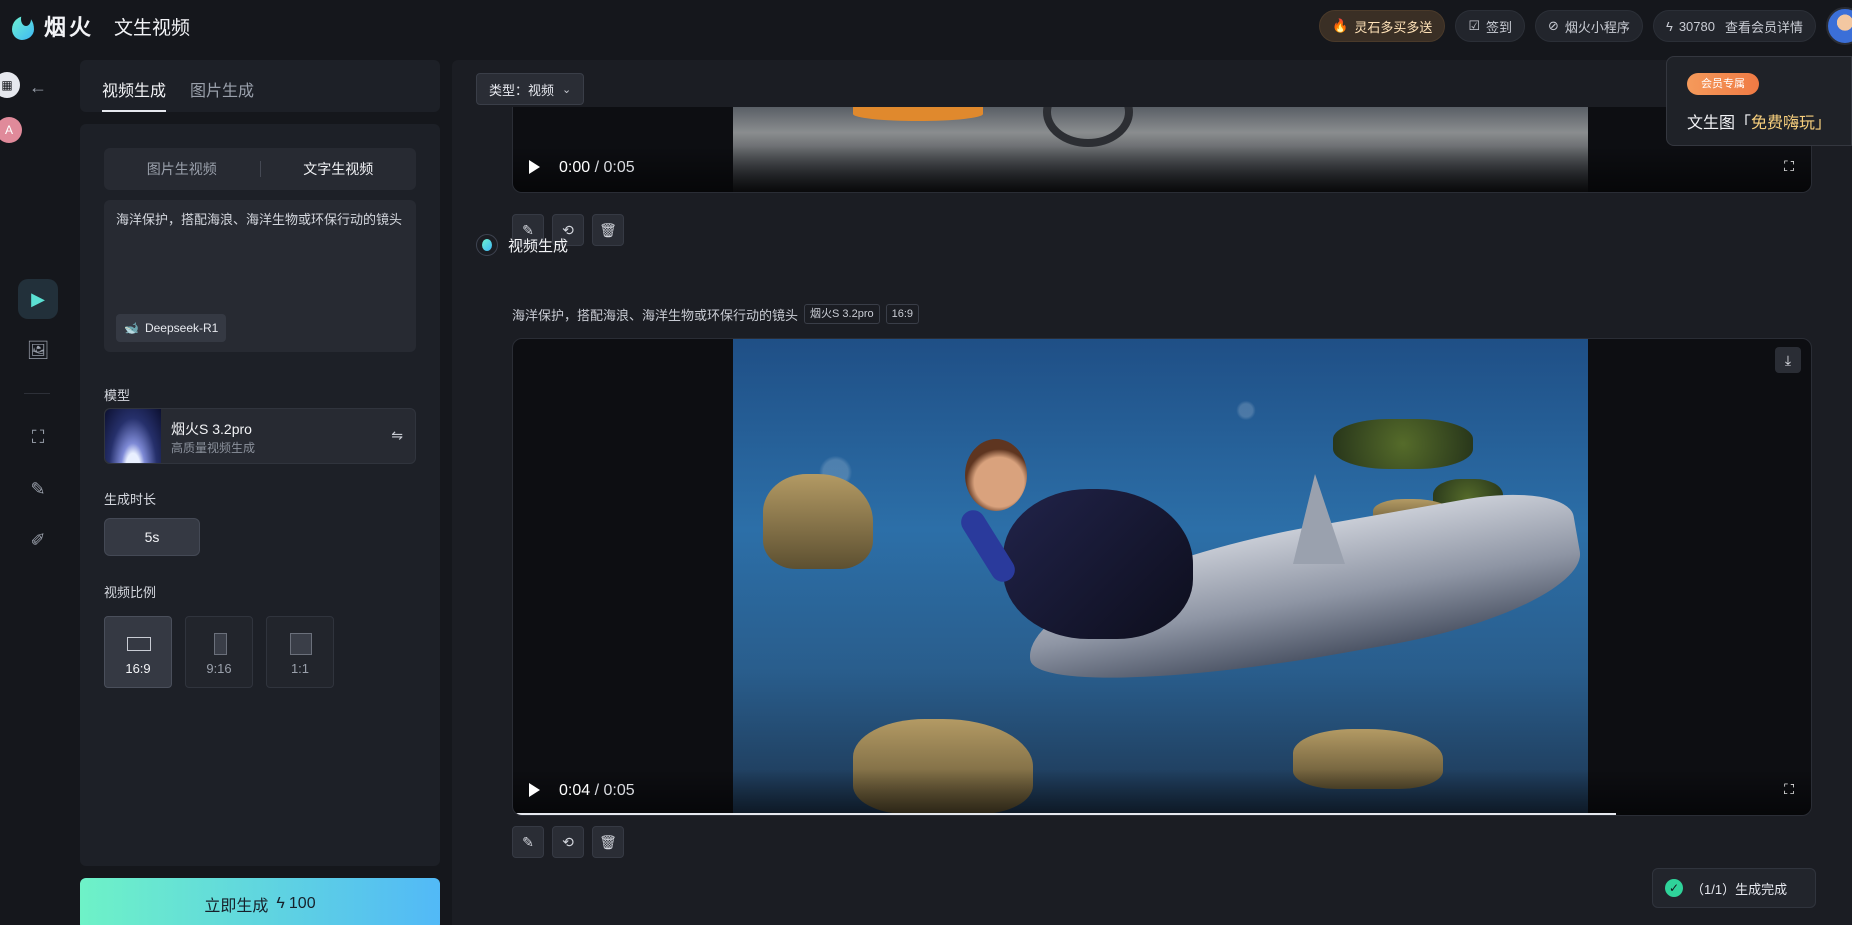 This screenshot has height=925, width=1852. Describe the element at coordinates (902, 314) in the screenshot. I see `ratio-tag: 16:9` at that location.